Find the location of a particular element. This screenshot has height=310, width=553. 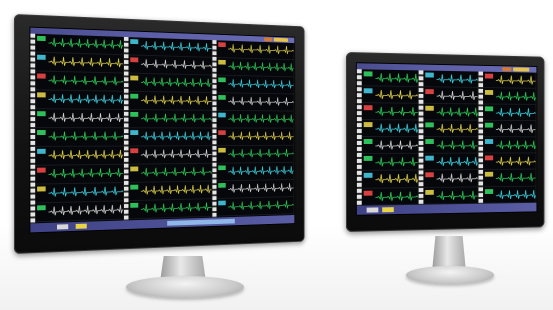

alarm-indicator is located at coordinates (507, 69).